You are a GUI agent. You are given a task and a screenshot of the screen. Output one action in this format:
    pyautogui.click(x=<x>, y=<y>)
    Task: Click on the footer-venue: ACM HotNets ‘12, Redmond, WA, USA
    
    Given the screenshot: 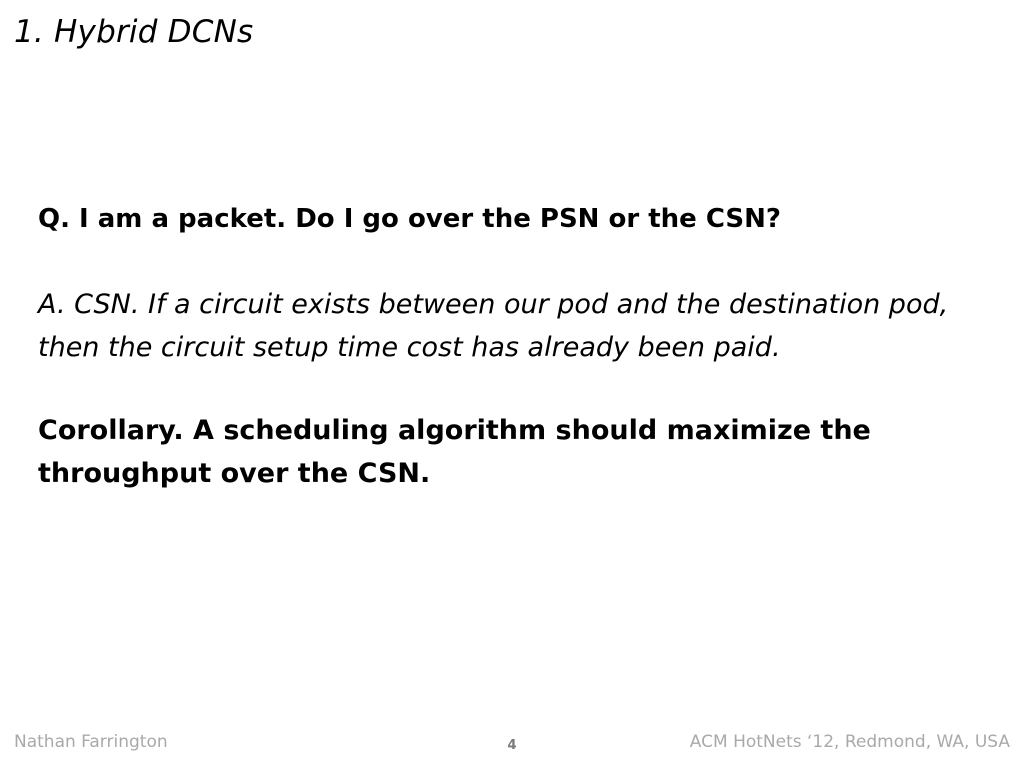 What is the action you would take?
    pyautogui.click(x=849, y=742)
    